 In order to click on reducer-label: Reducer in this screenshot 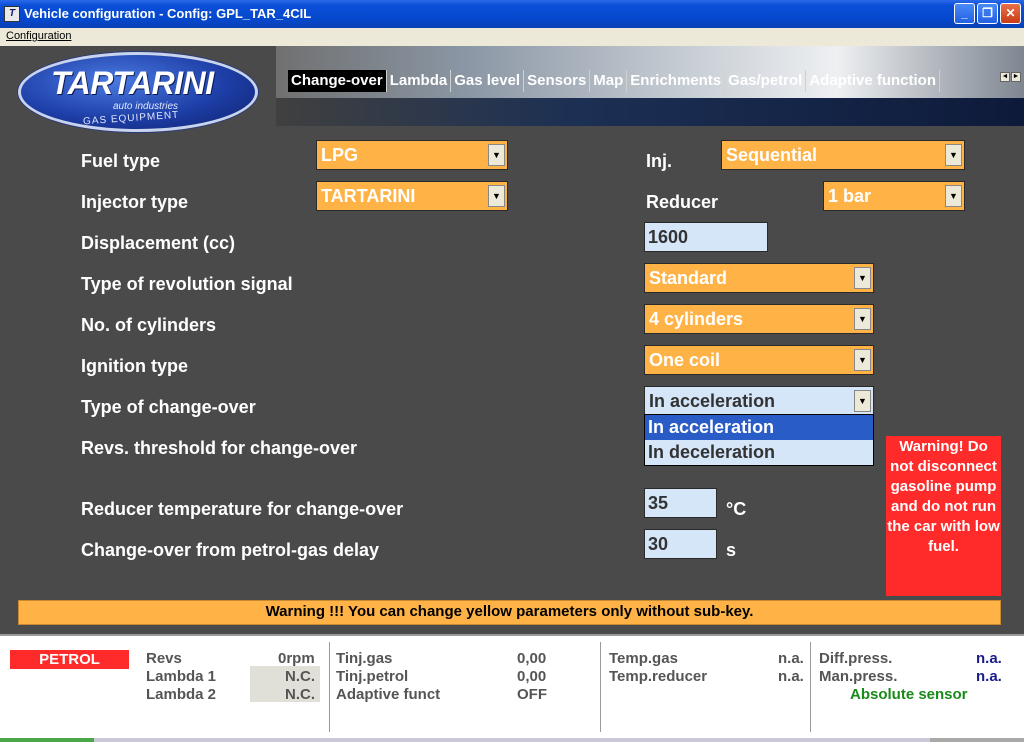, I will do `click(682, 202)`.